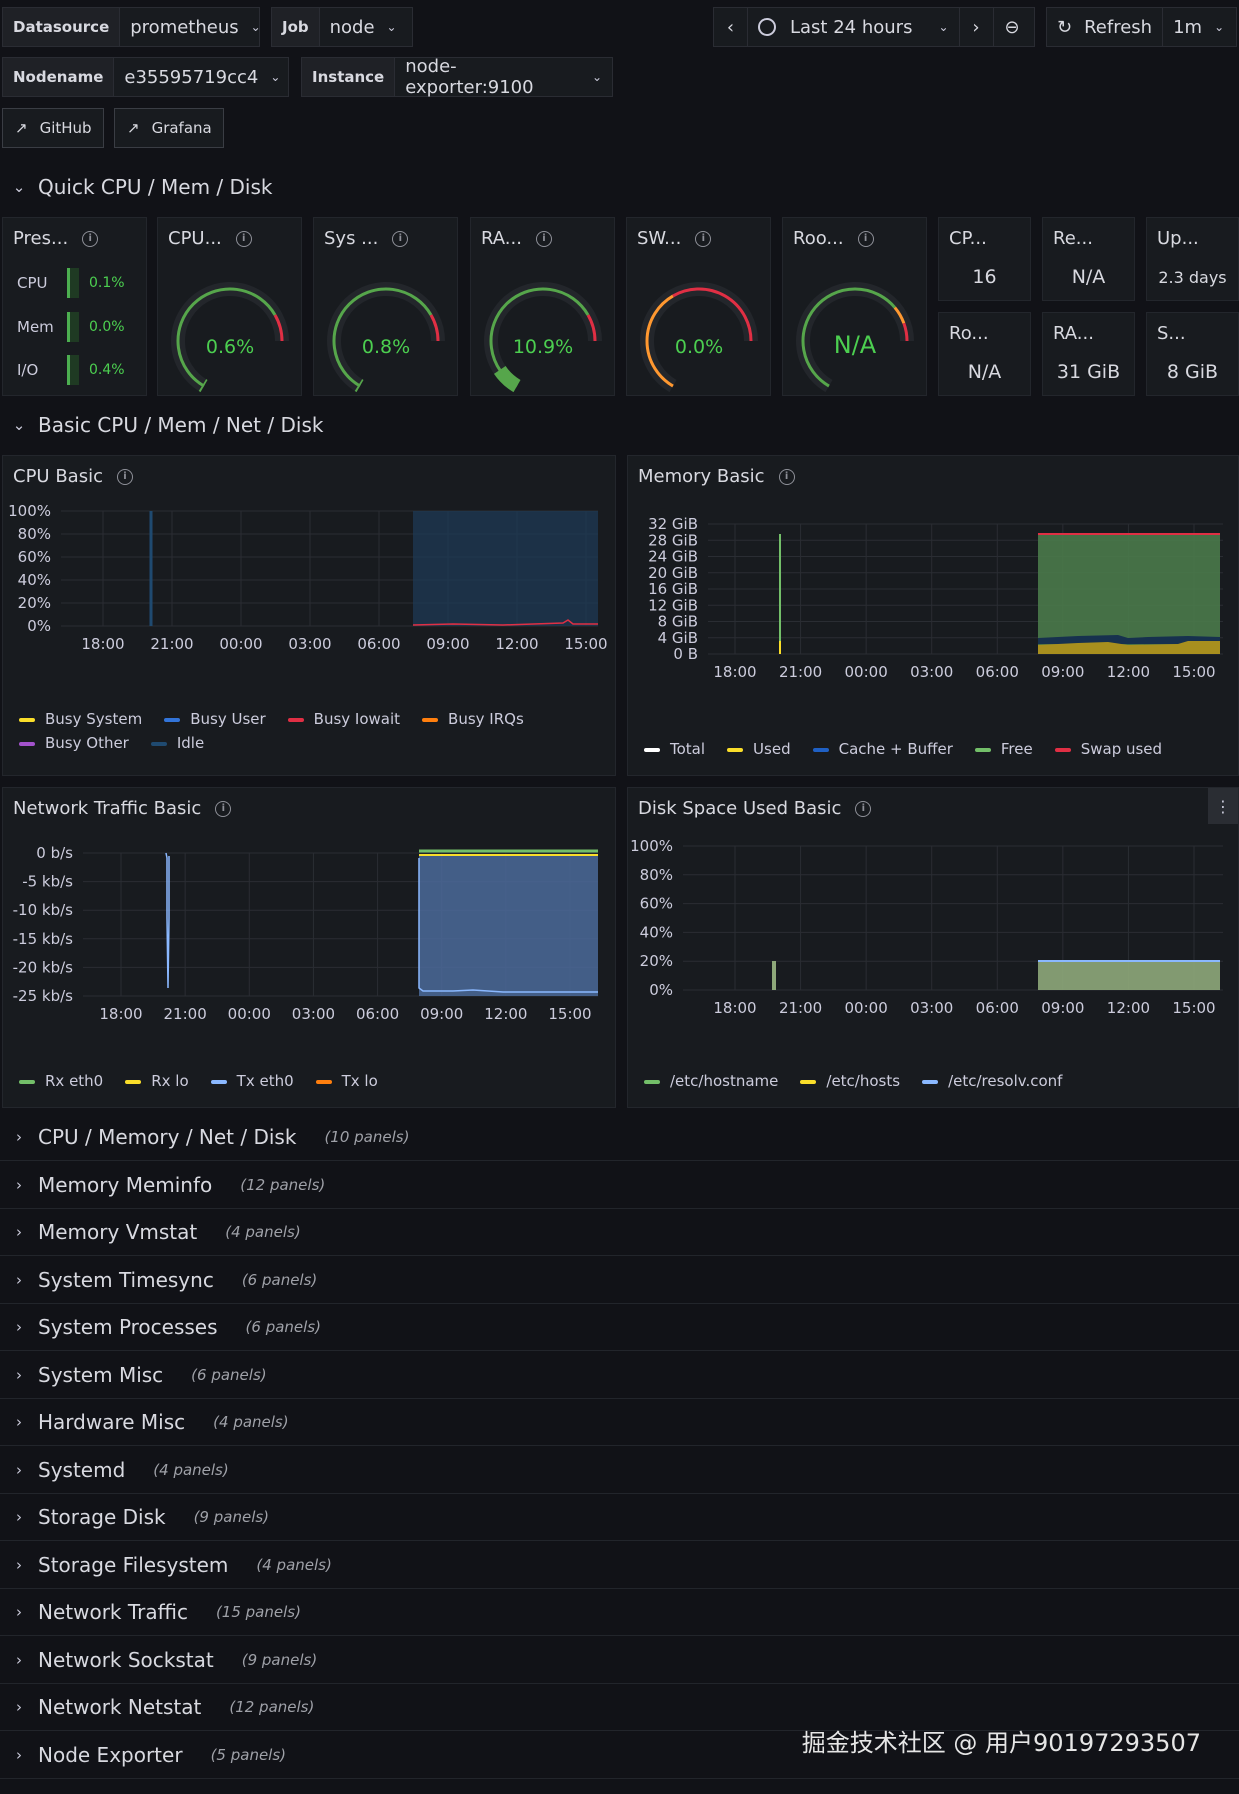 This screenshot has height=1794, width=1239. Describe the element at coordinates (619, 1660) in the screenshot. I see `collapsed-row: › Network Sockstat (9 panels)` at that location.